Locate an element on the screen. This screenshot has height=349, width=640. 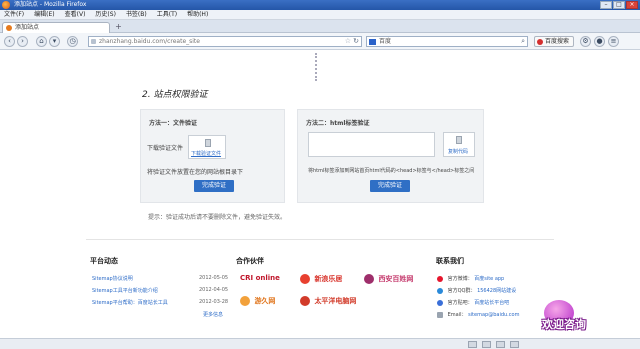
file-verify-button: 完成验证 is located at coordinates (214, 186).